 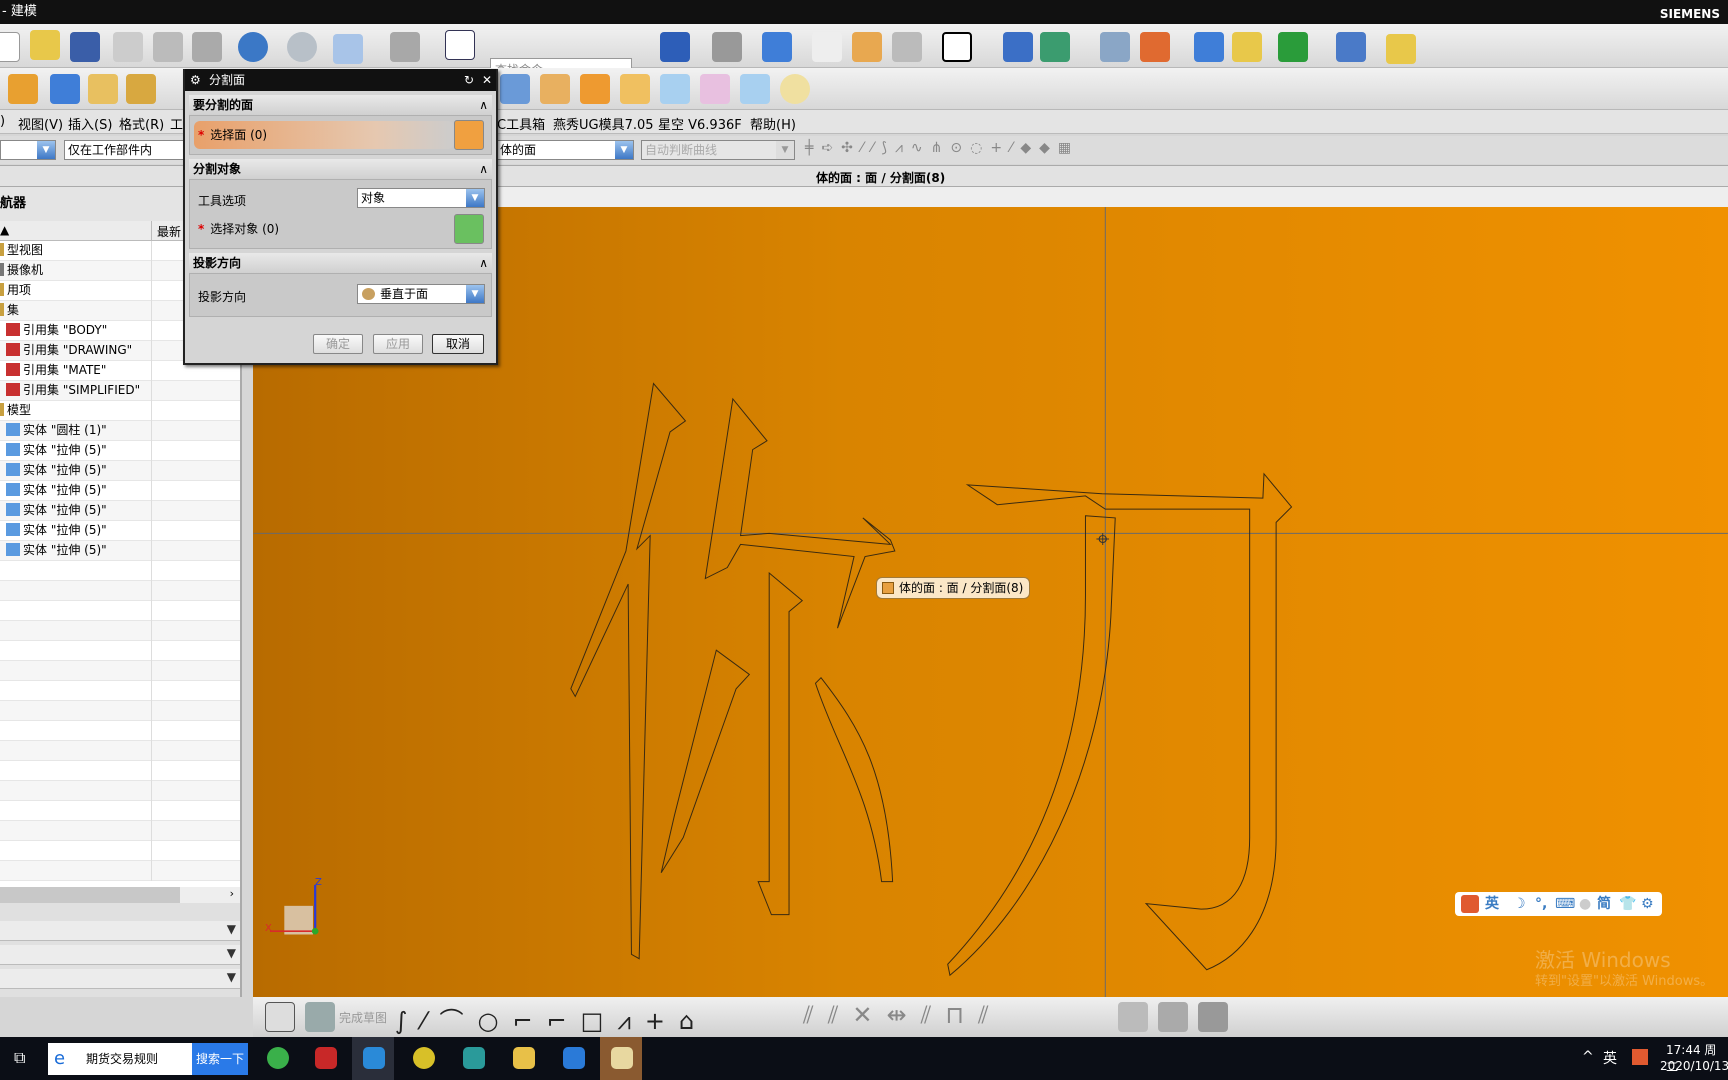 I want to click on menu-format: 格式(R), so click(x=141, y=123).